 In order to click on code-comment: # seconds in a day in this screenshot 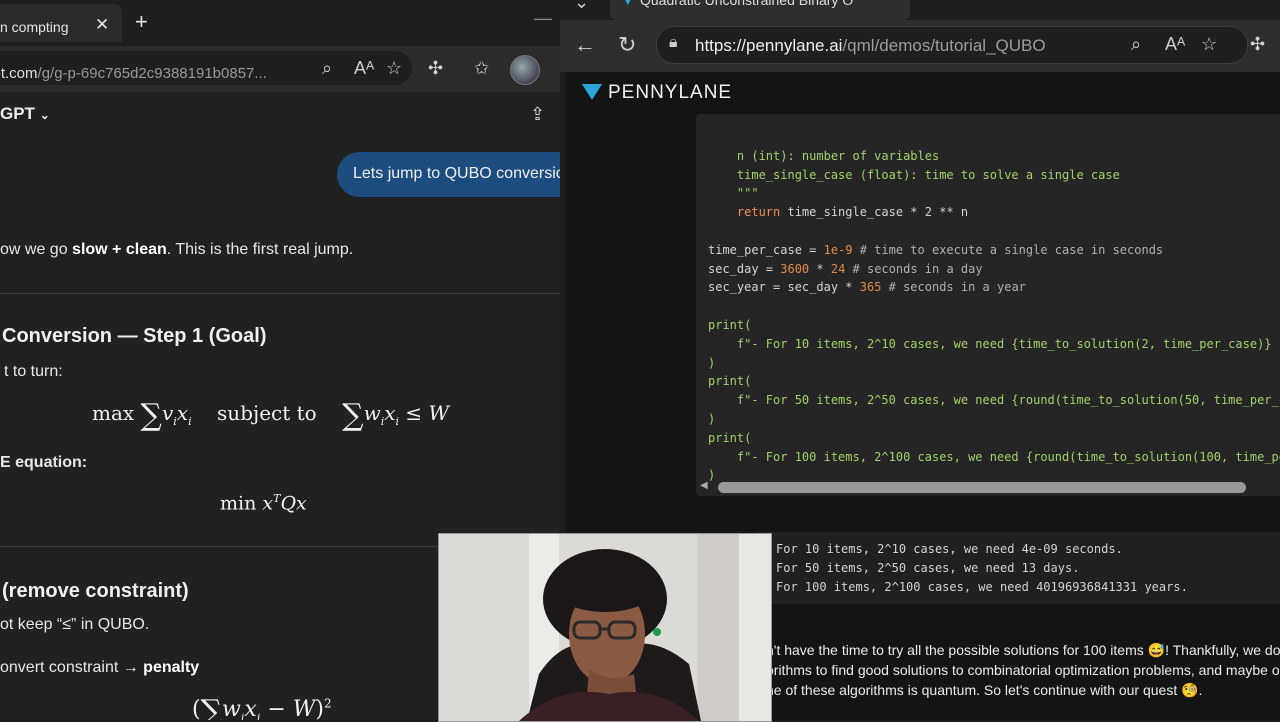, I will do `click(914, 268)`.